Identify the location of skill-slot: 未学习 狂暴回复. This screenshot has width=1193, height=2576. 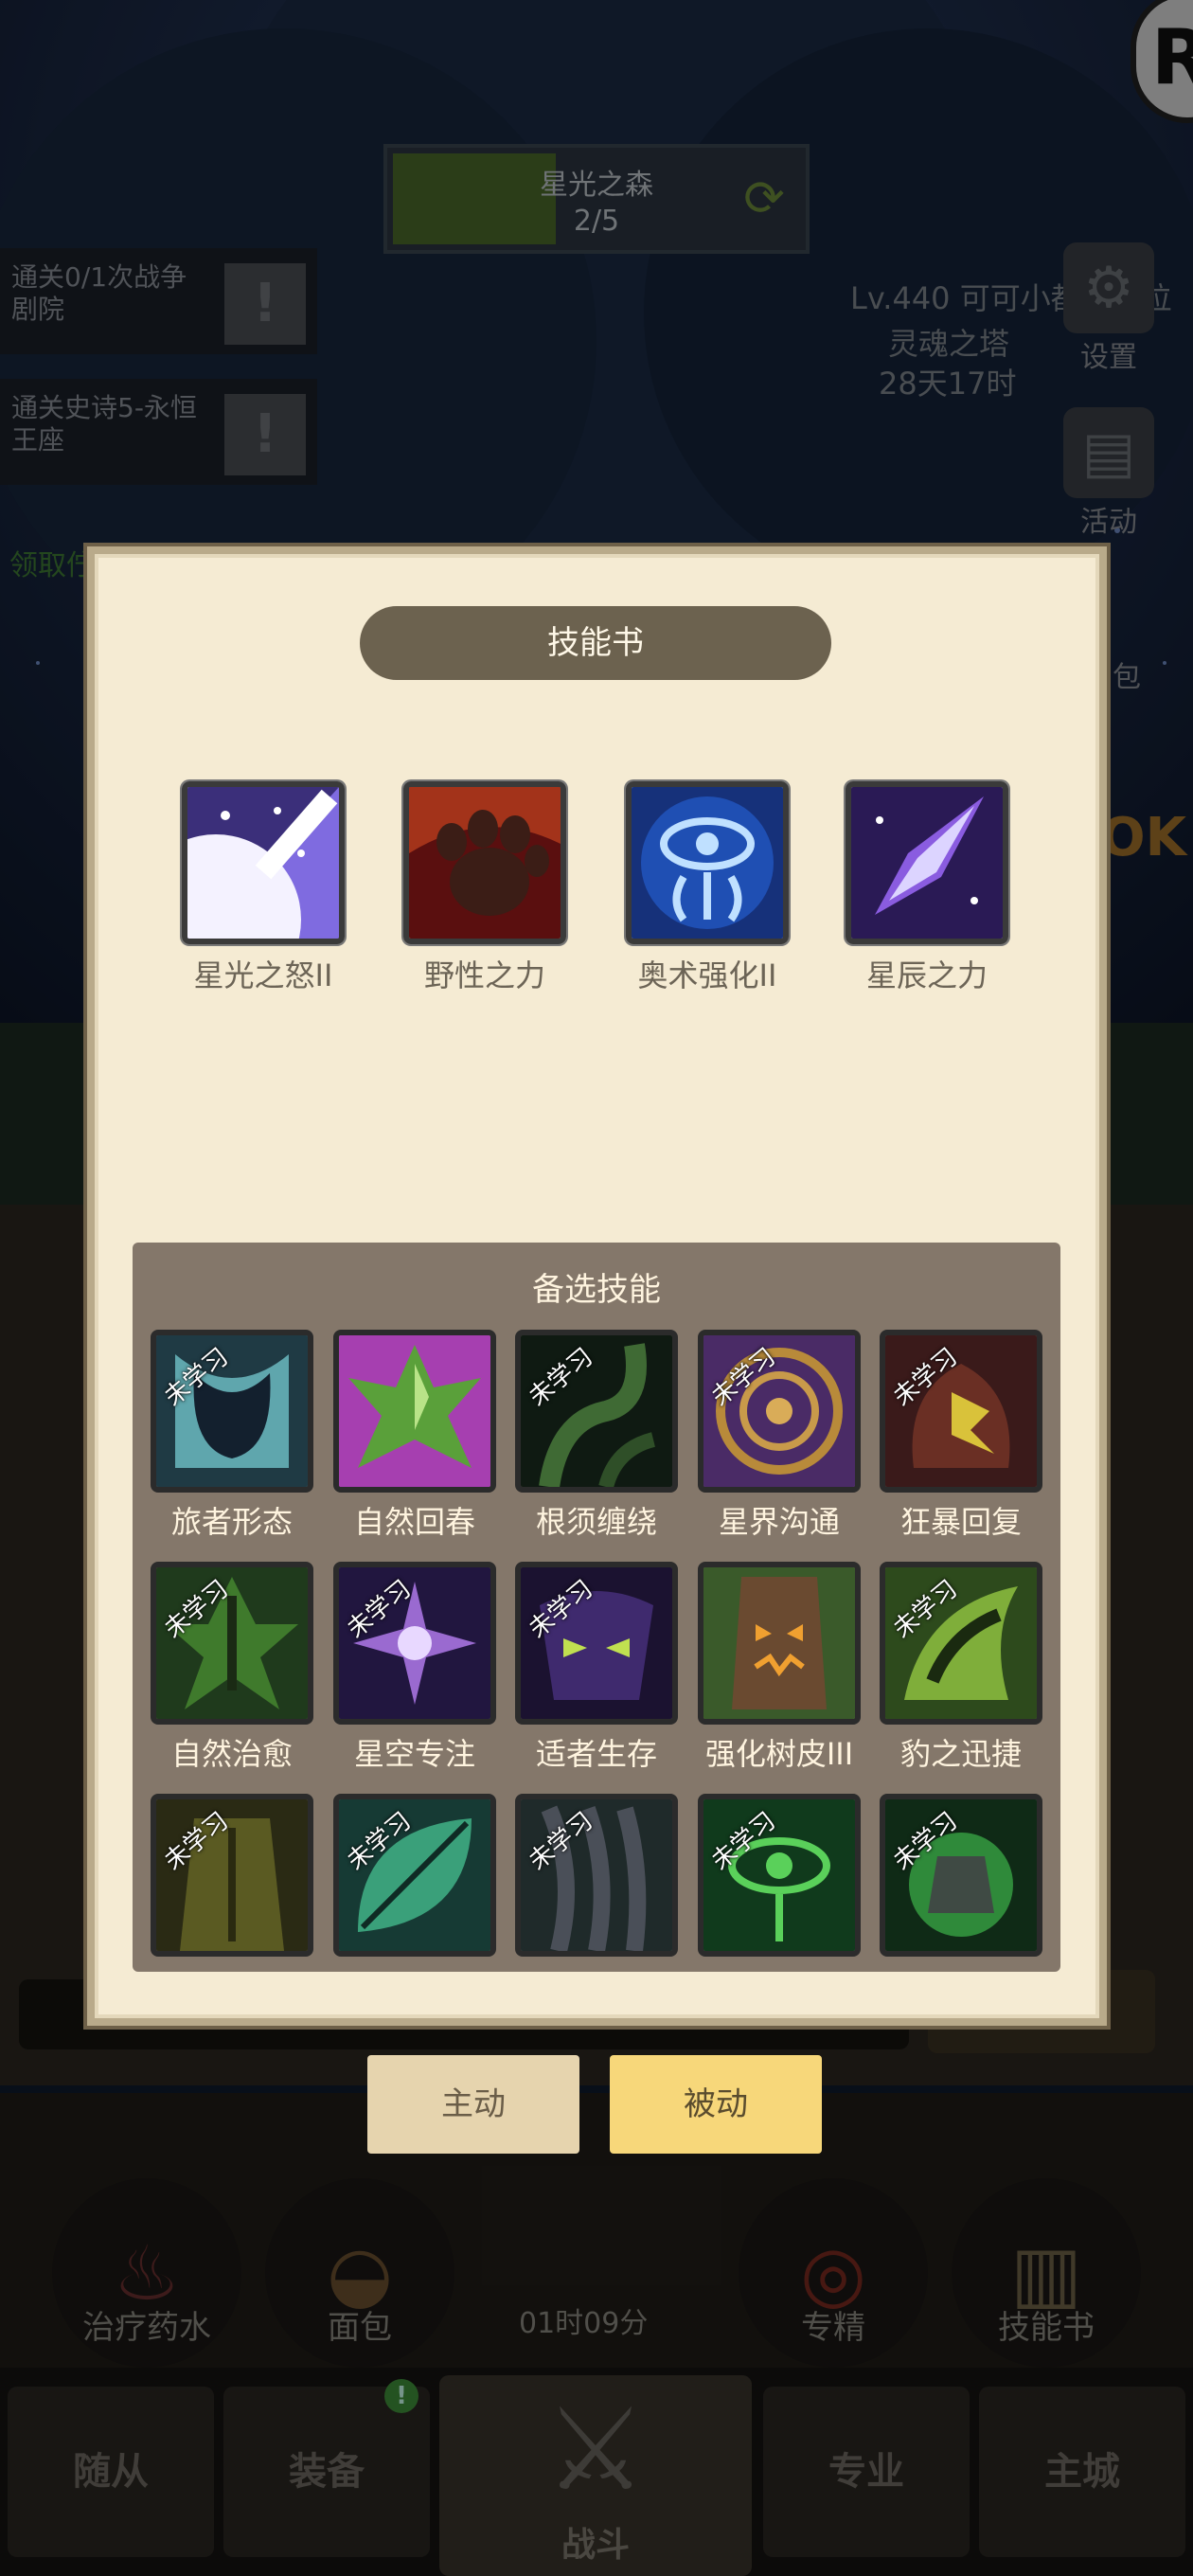
(961, 1436).